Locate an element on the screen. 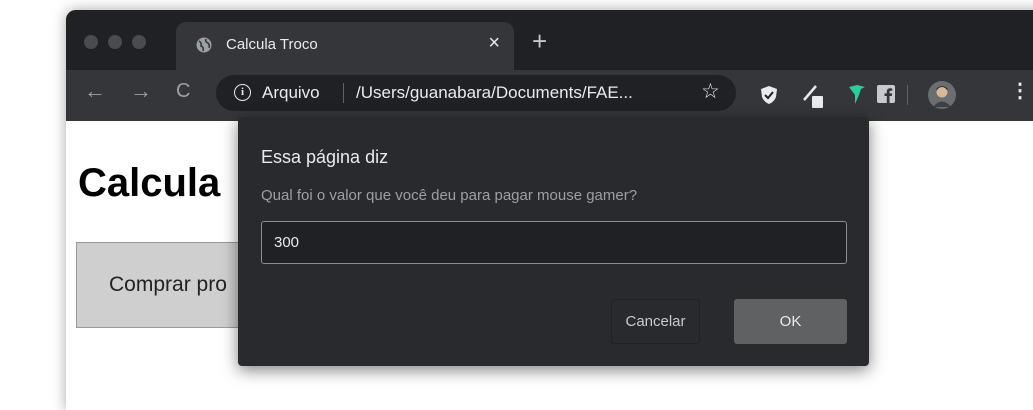  dialog-input is located at coordinates (554, 242).